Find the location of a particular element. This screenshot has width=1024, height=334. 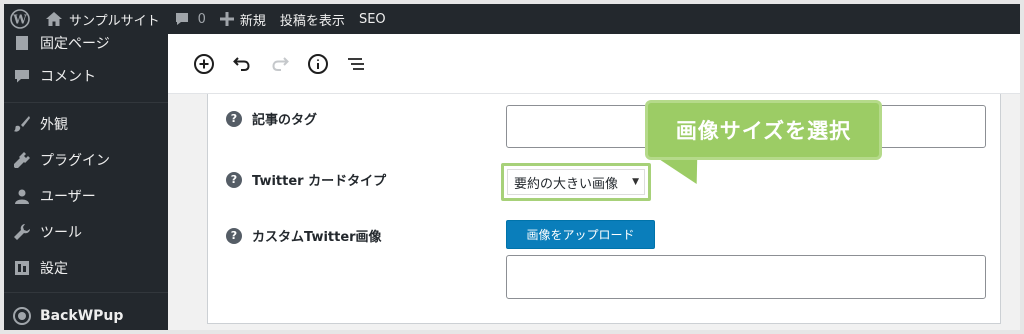

custom-image-label-row: ? カスタムTwitter画像 is located at coordinates (304, 235).